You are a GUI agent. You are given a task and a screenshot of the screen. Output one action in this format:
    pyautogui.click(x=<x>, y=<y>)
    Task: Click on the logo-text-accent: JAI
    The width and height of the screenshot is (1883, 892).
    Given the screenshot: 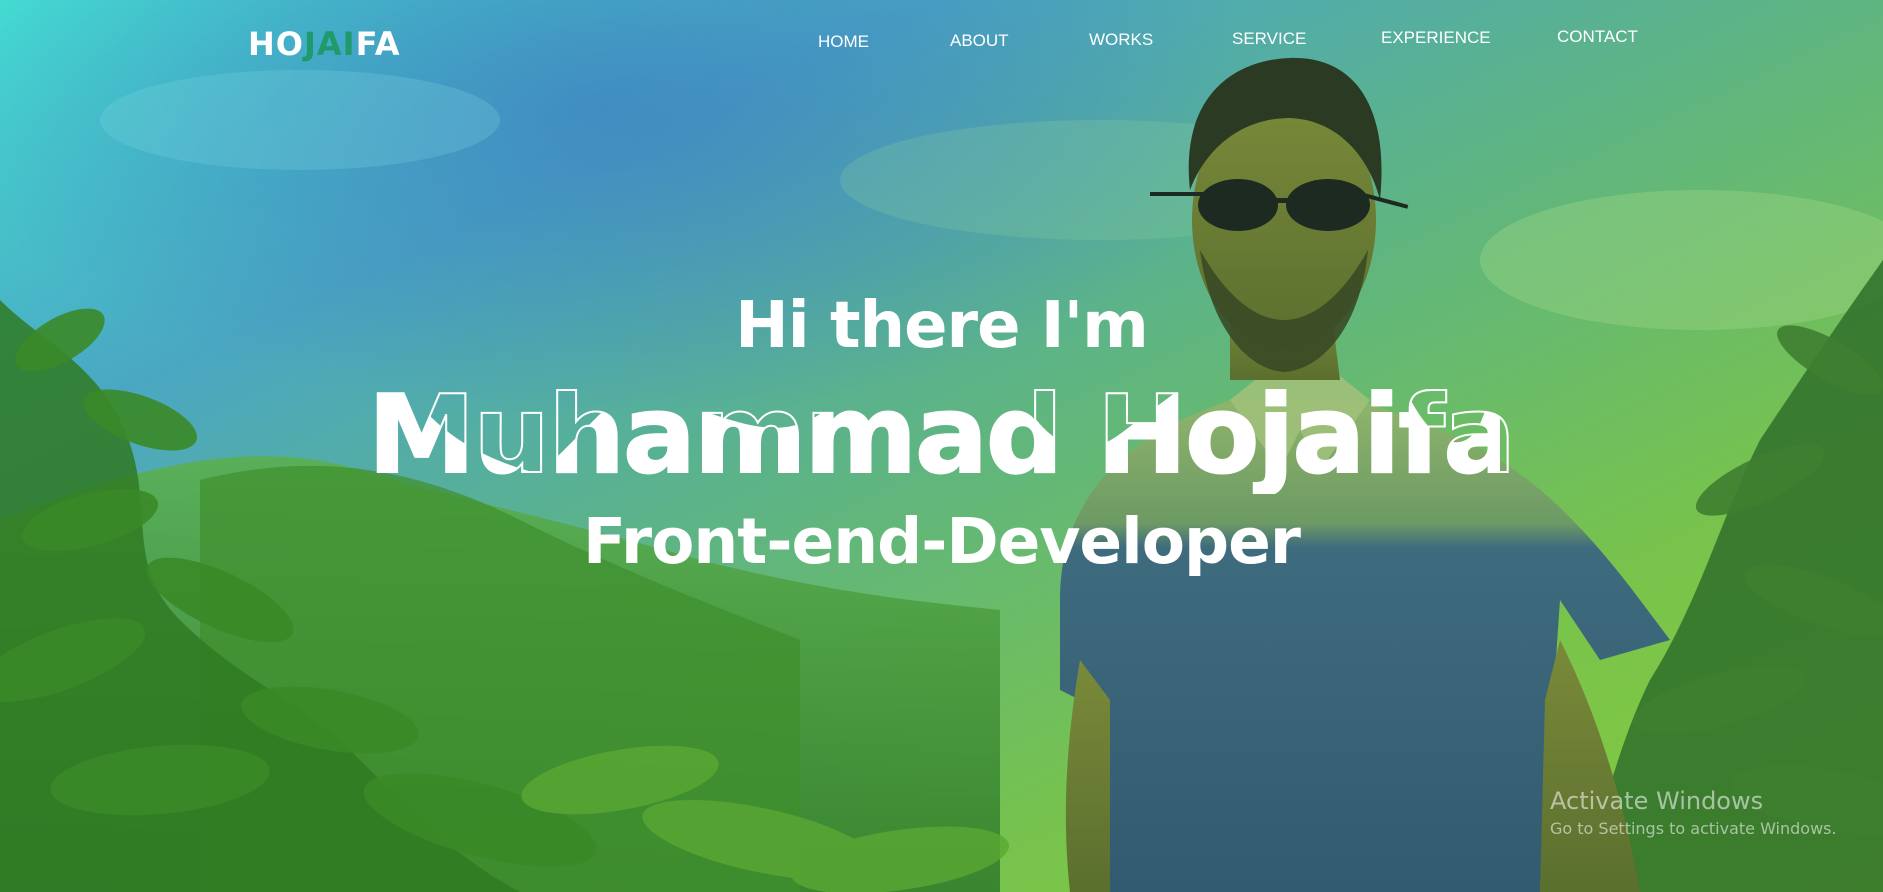 What is the action you would take?
    pyautogui.click(x=329, y=44)
    